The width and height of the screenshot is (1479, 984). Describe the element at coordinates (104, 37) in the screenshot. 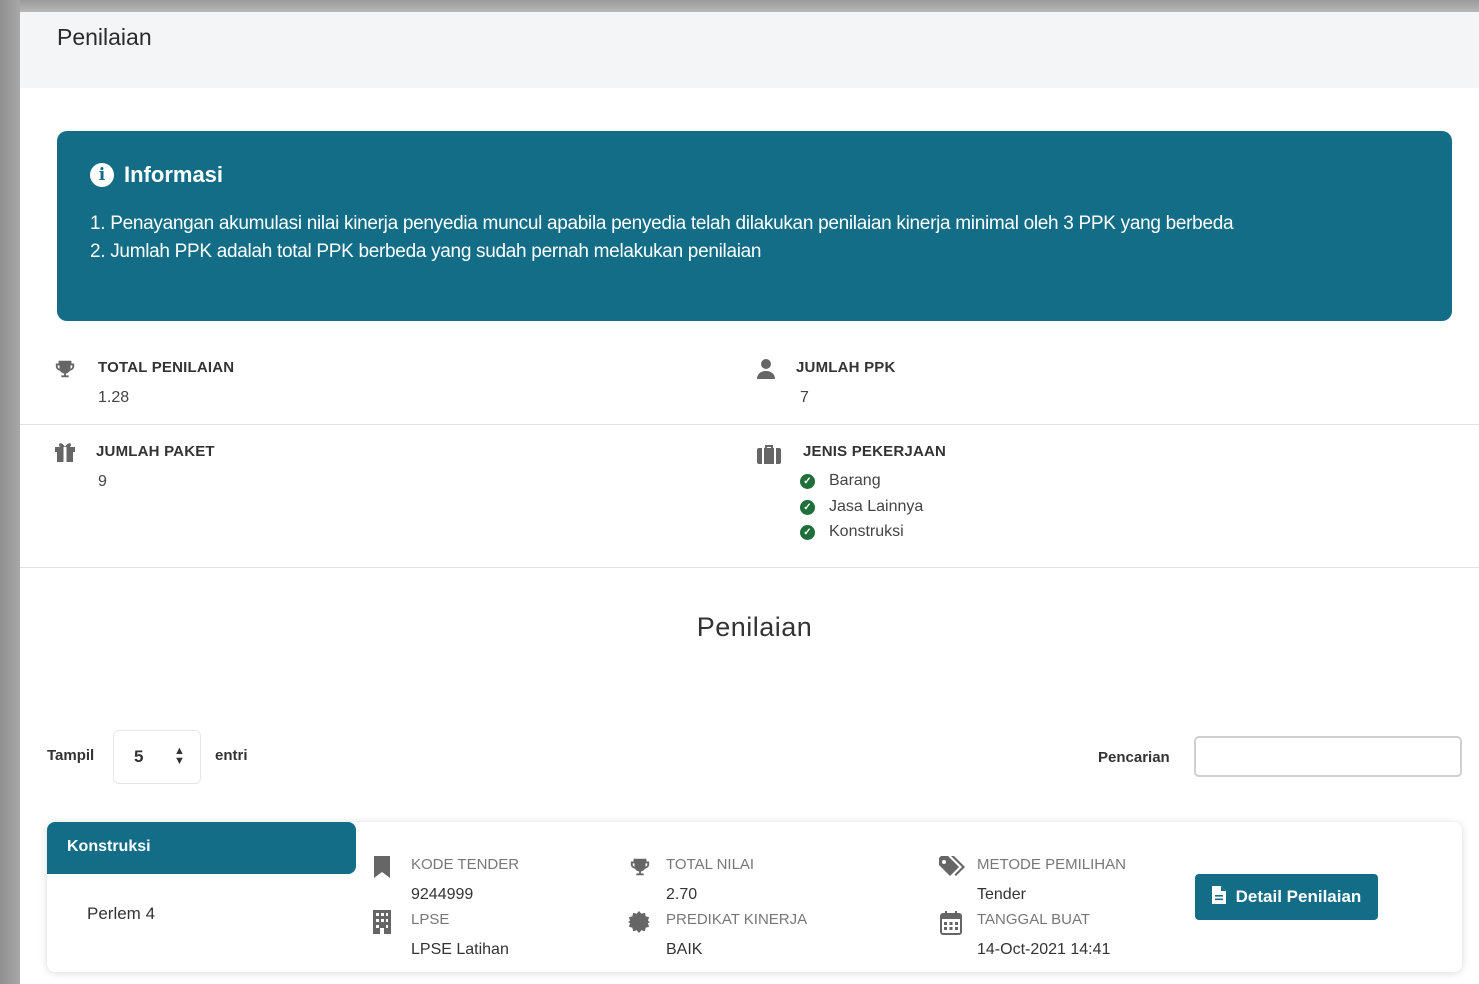

I see `page-title: Penilaian` at that location.